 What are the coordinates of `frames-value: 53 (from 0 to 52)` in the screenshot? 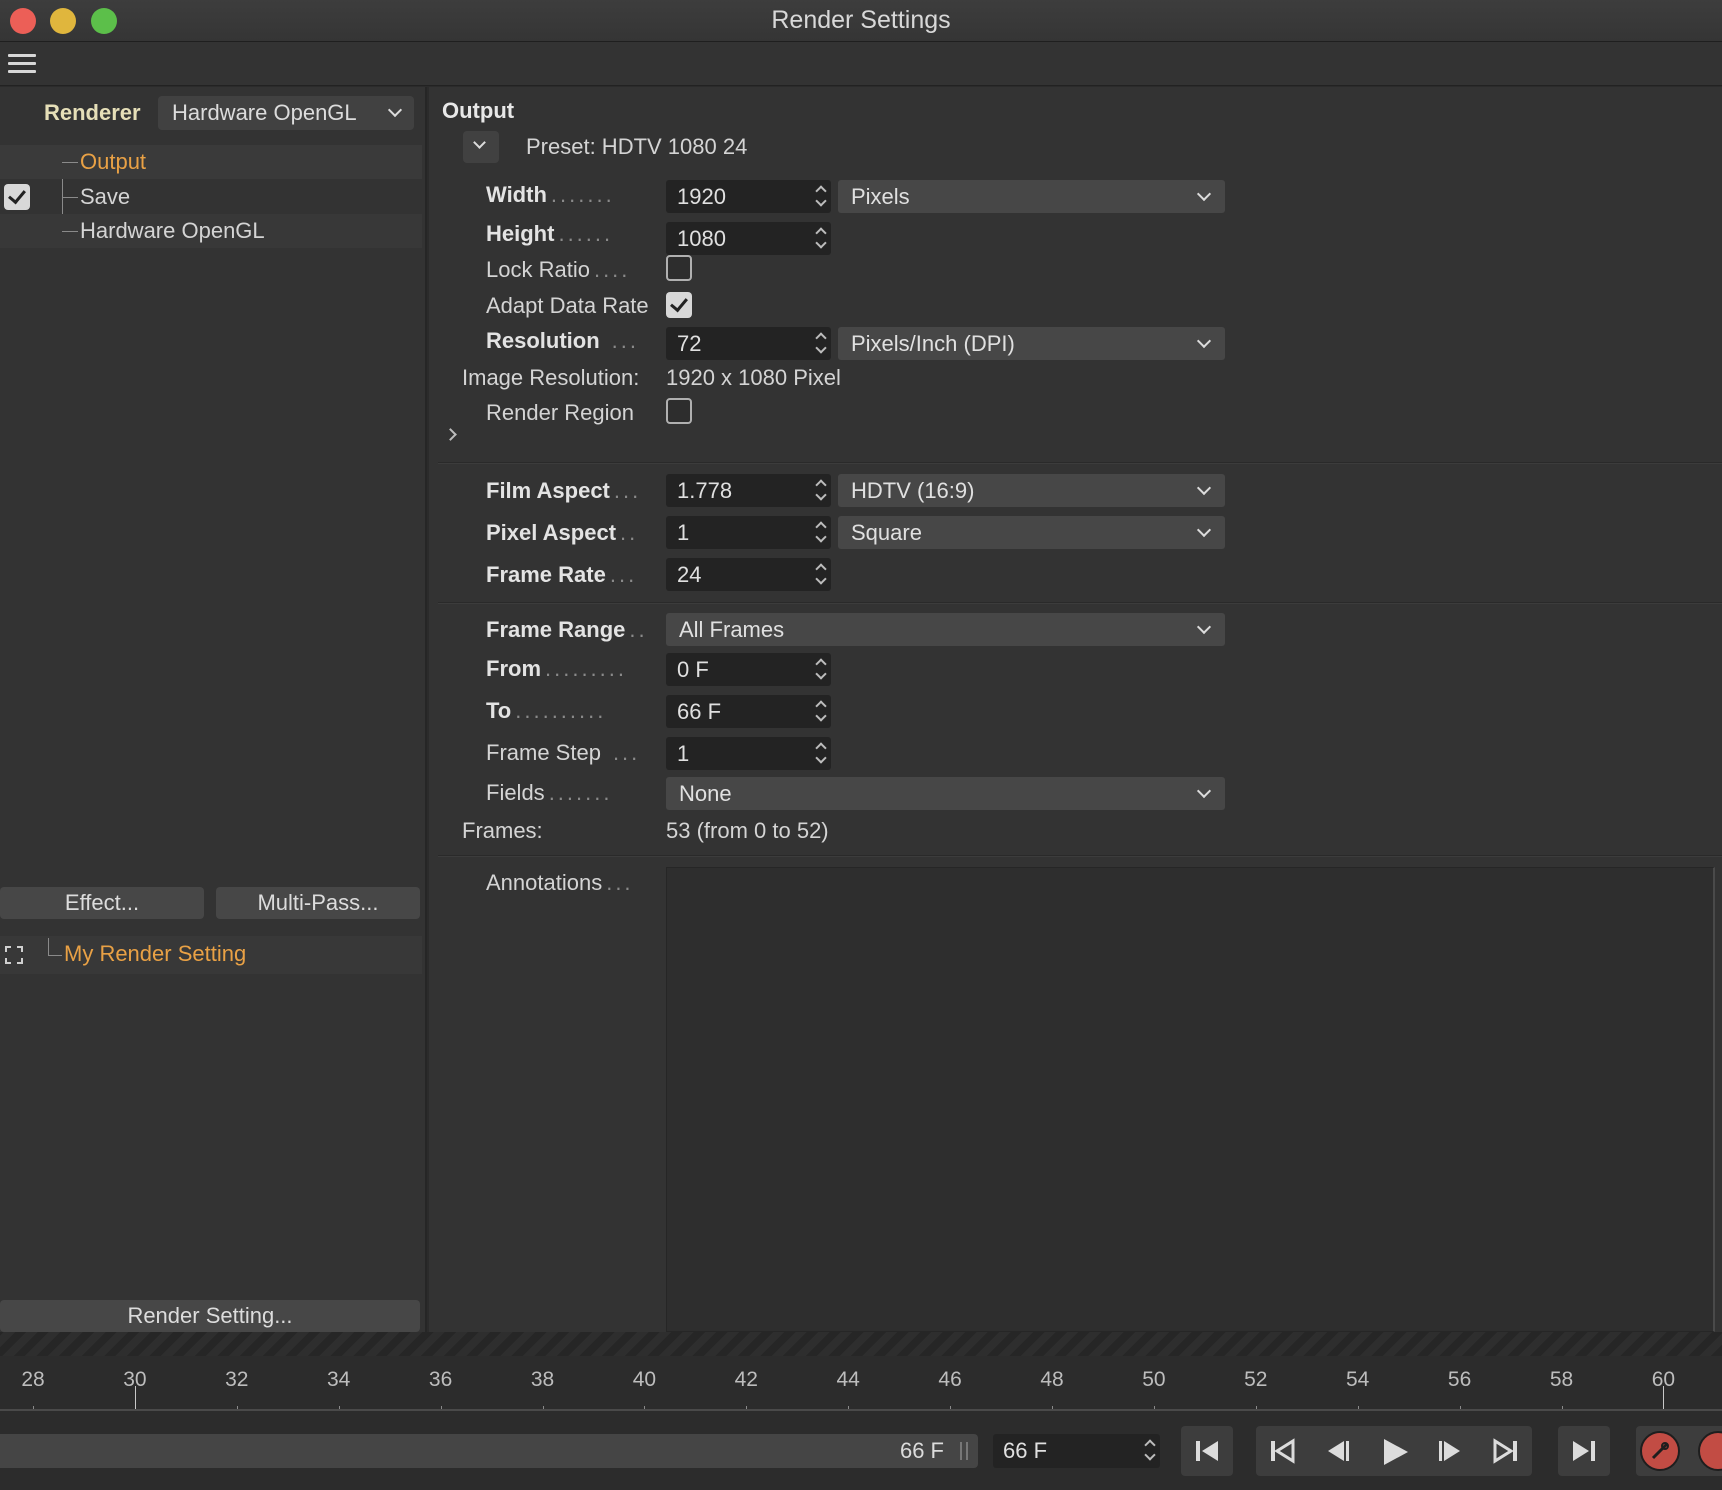 It's located at (747, 830).